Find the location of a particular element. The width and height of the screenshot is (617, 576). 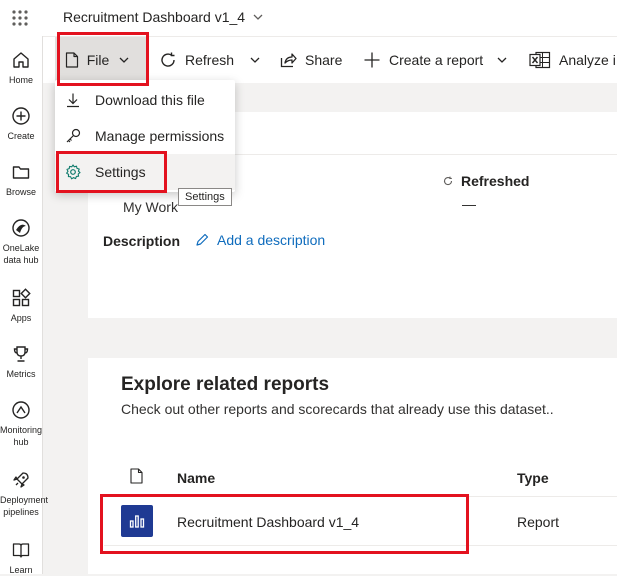

report-icon is located at coordinates (137, 521).